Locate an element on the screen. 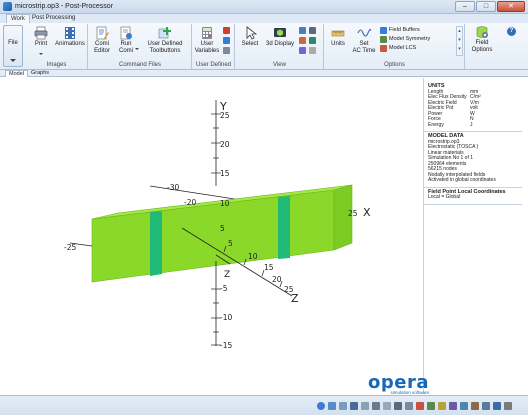 The image size is (528, 415). animations-button: Animations is located at coordinates (70, 37).